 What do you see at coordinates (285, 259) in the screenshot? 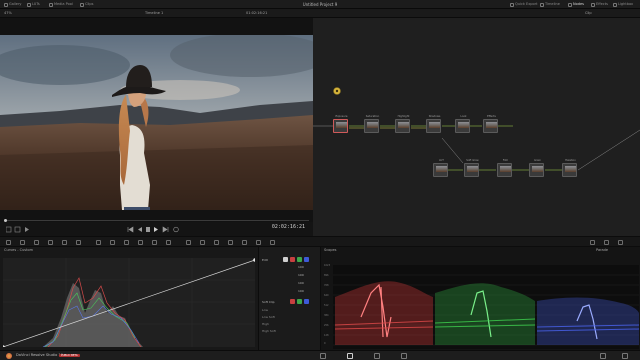
I see `y-channel-toggle` at bounding box center [285, 259].